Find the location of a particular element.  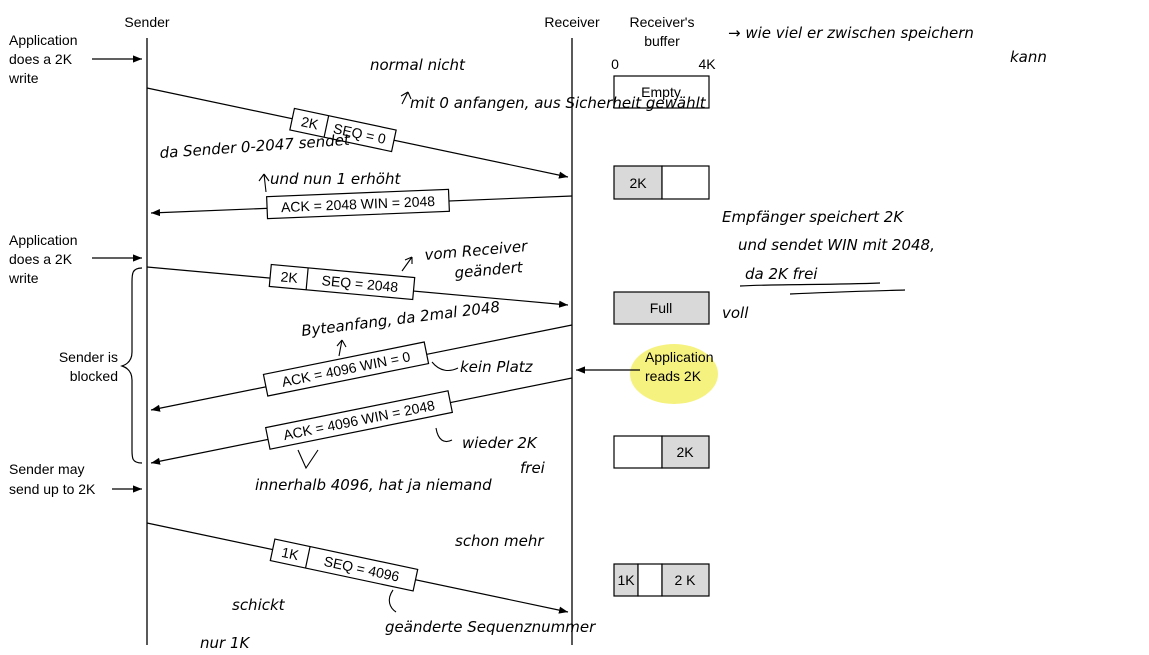

buffer-title-line1: Receiver's is located at coordinates (662, 22).